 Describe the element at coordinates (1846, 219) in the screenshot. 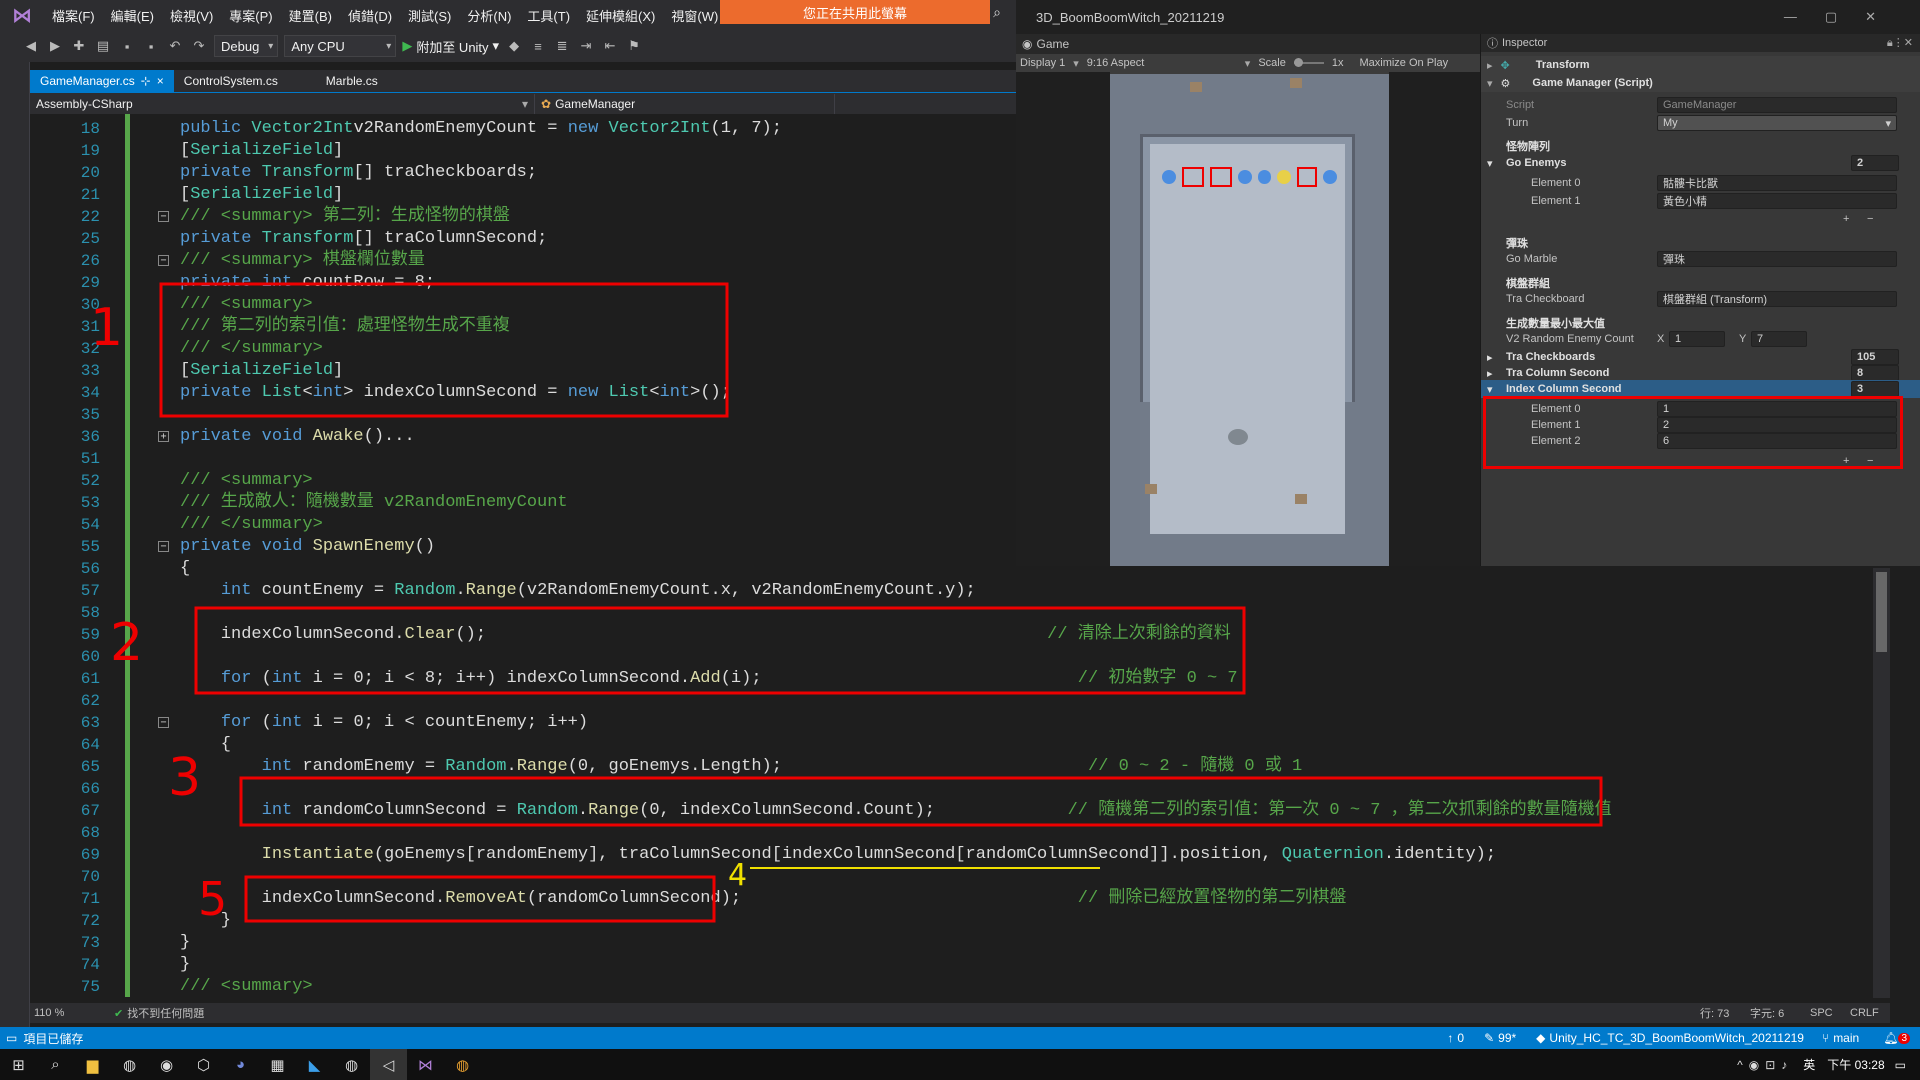

I see `add-element-button: +` at that location.